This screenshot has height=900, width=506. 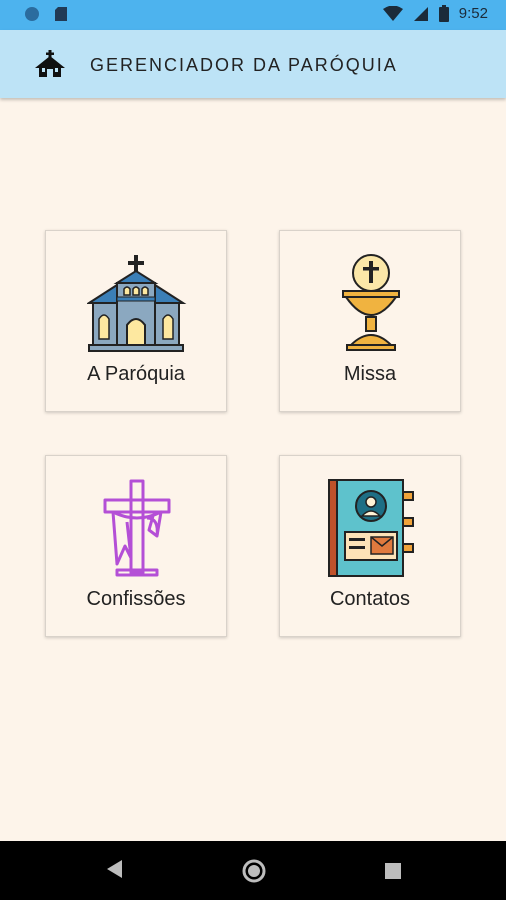 I want to click on church-home-icon, so click(x=50, y=63).